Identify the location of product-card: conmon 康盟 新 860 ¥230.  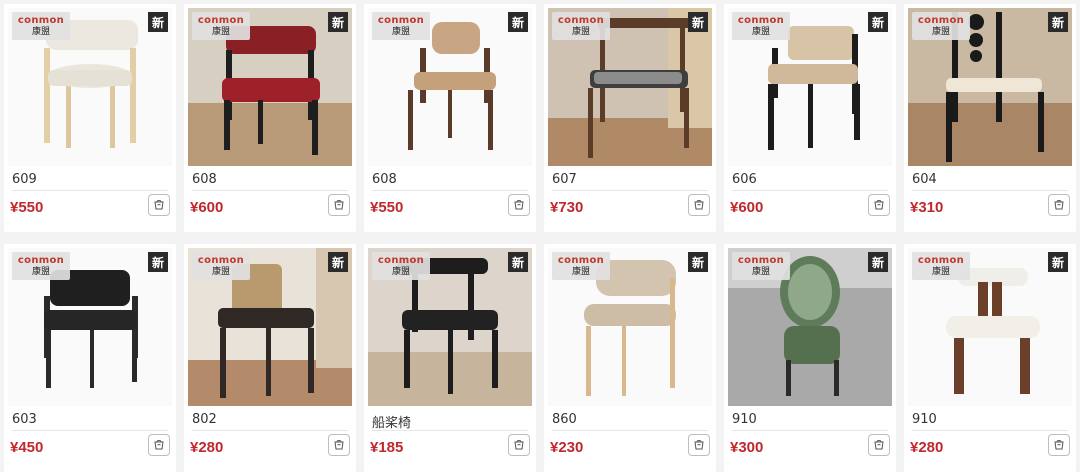
(630, 358).